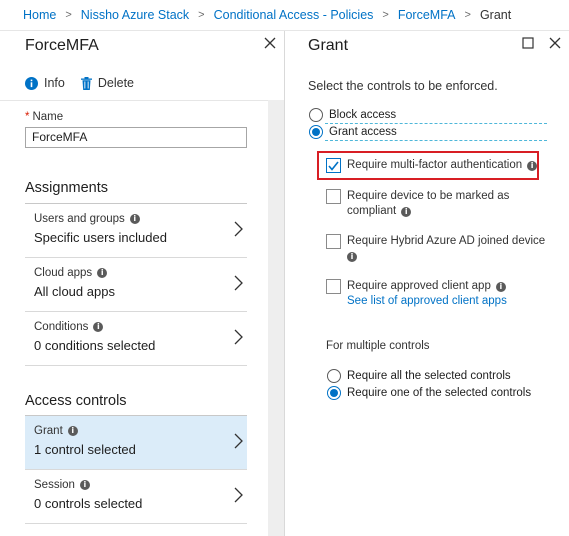 The height and width of the screenshot is (536, 569). Describe the element at coordinates (333, 196) in the screenshot. I see `require-compliant-checkbox` at that location.